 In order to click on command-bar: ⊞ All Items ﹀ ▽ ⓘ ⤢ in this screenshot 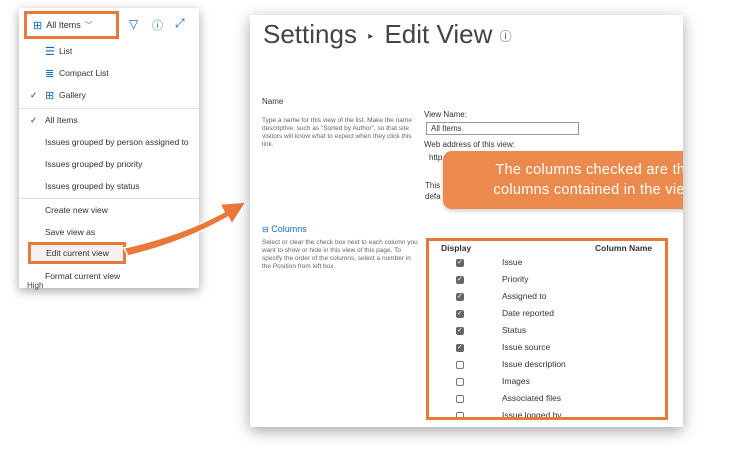, I will do `click(109, 25)`.